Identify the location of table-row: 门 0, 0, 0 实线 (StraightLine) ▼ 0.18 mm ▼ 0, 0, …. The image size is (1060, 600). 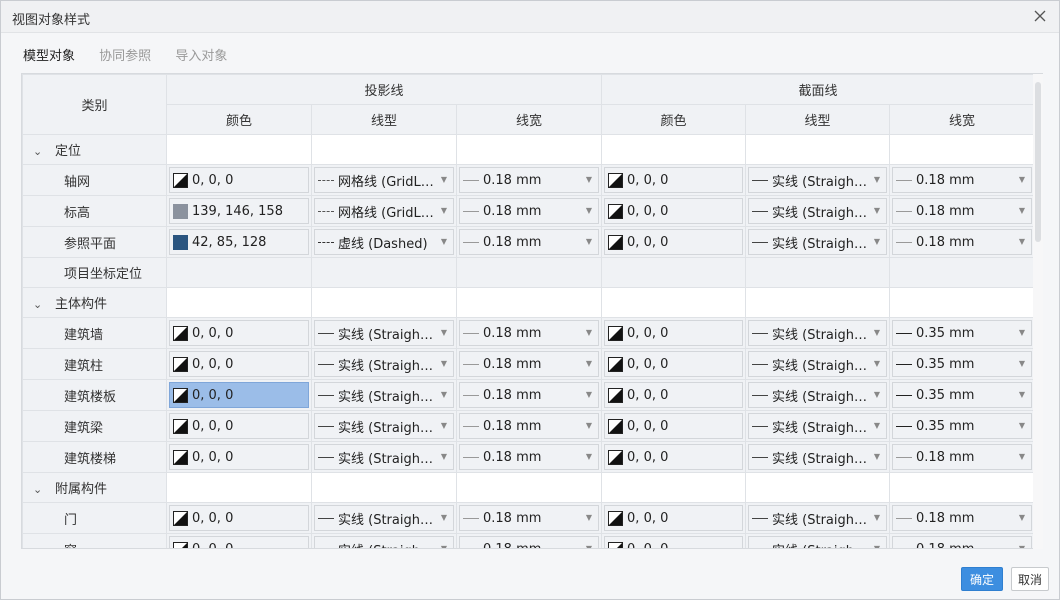
(529, 518).